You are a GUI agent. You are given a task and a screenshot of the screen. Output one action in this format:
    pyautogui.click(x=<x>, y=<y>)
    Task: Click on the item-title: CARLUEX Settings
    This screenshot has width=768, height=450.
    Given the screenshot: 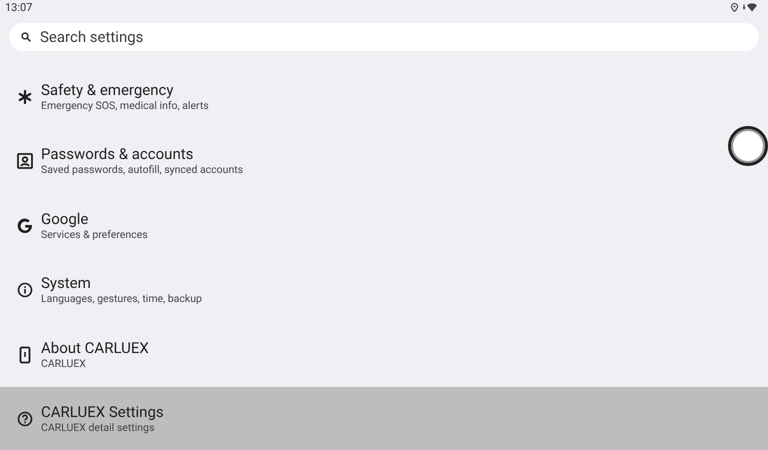 What is the action you would take?
    pyautogui.click(x=102, y=412)
    